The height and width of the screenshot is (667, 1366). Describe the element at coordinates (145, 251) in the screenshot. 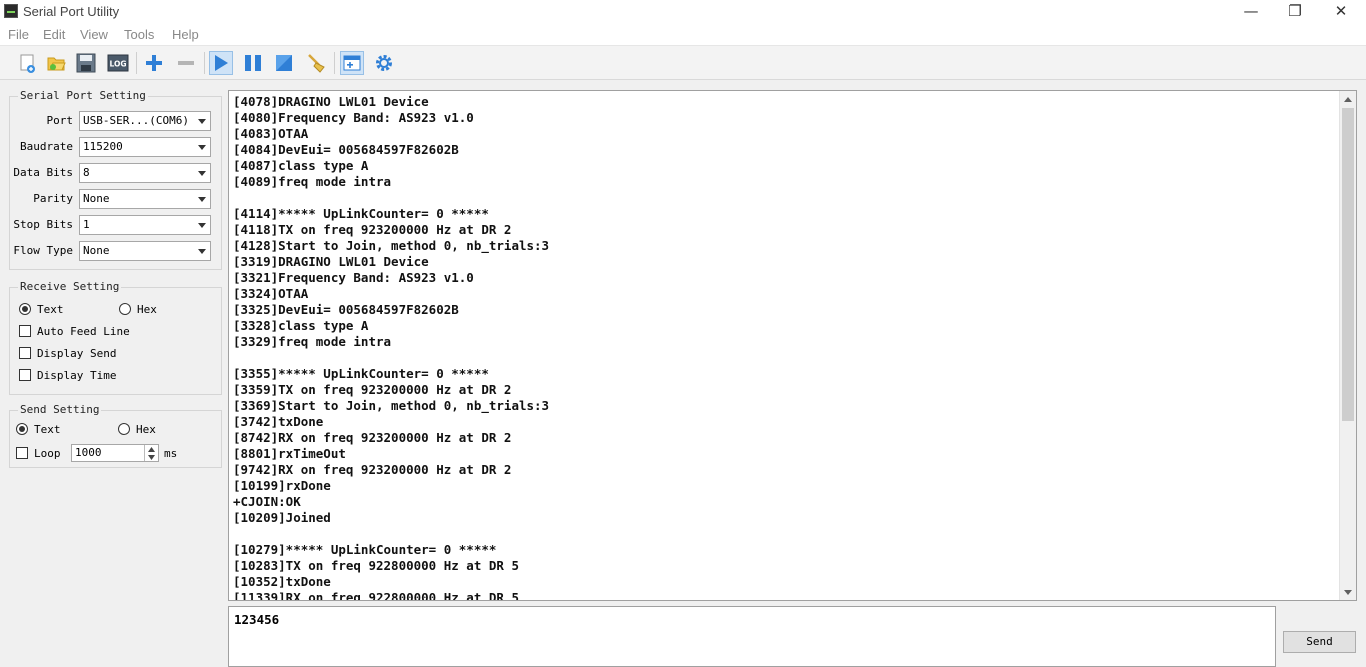

I see `flow-type-select: None` at that location.